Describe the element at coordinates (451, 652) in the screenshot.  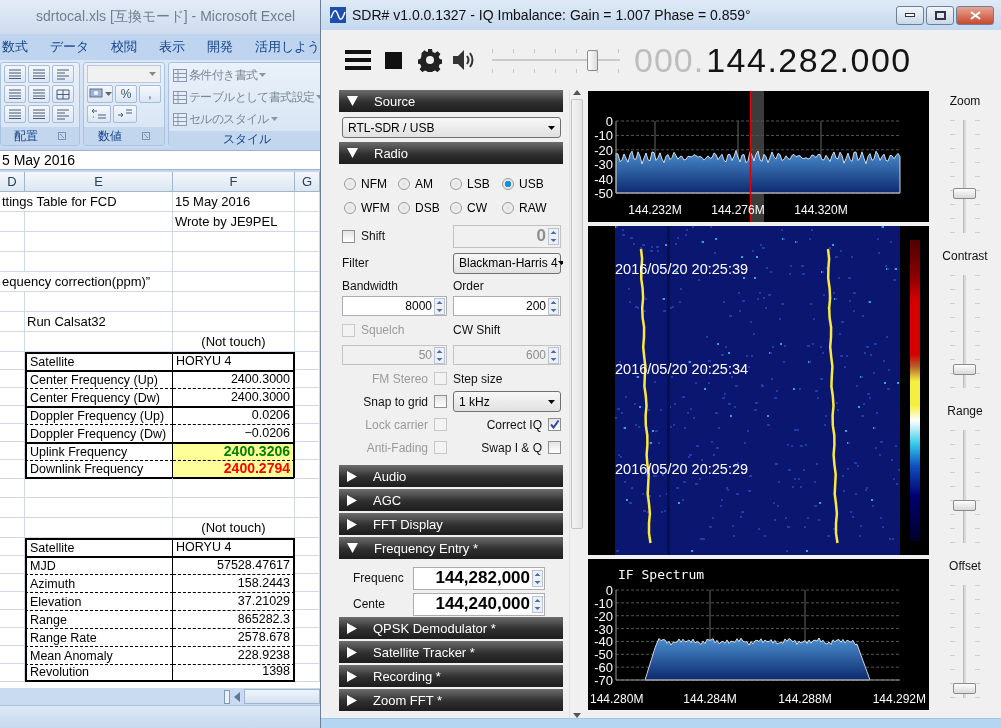
I see `section-header: Satellite Tracker *` at that location.